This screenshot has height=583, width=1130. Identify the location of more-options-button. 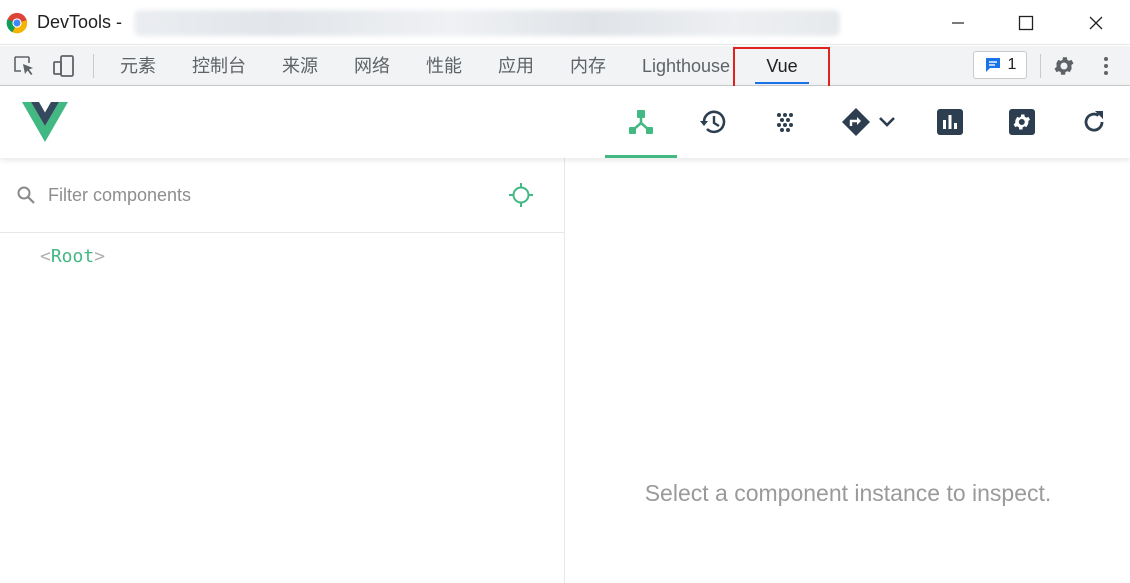
(1106, 66).